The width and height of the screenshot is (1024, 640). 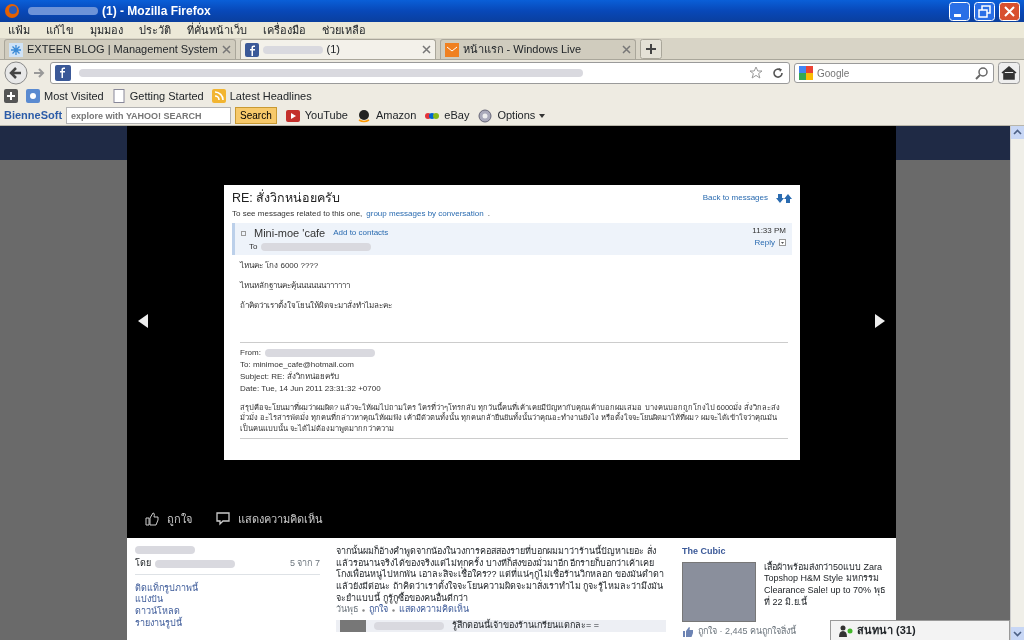 I want to click on star-icon, so click(x=756, y=73).